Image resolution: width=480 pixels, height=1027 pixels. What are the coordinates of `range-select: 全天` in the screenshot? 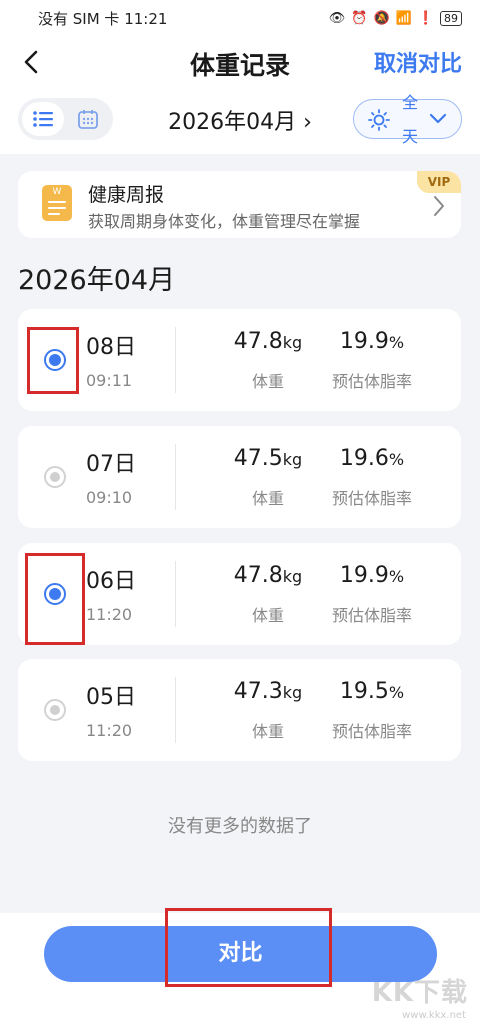 It's located at (407, 119).